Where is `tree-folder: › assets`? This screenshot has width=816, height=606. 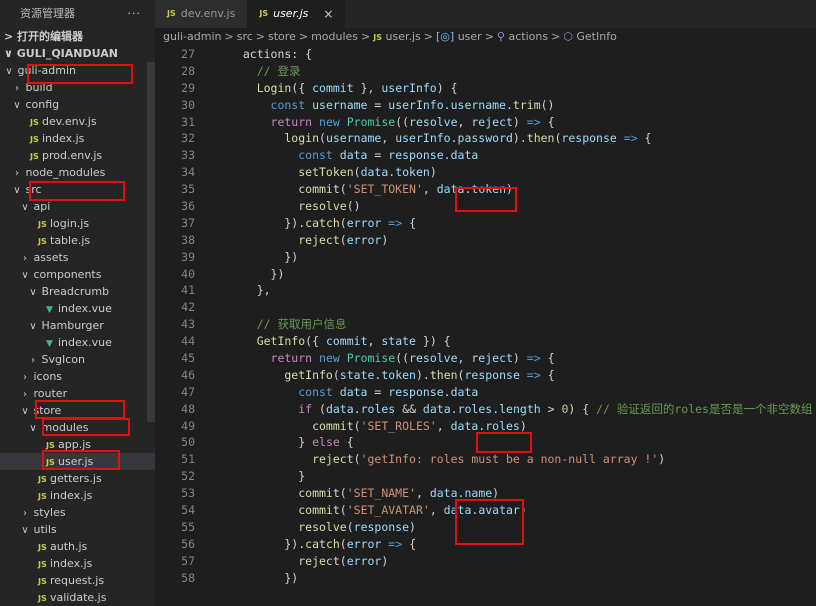
tree-folder: › assets is located at coordinates (77, 257).